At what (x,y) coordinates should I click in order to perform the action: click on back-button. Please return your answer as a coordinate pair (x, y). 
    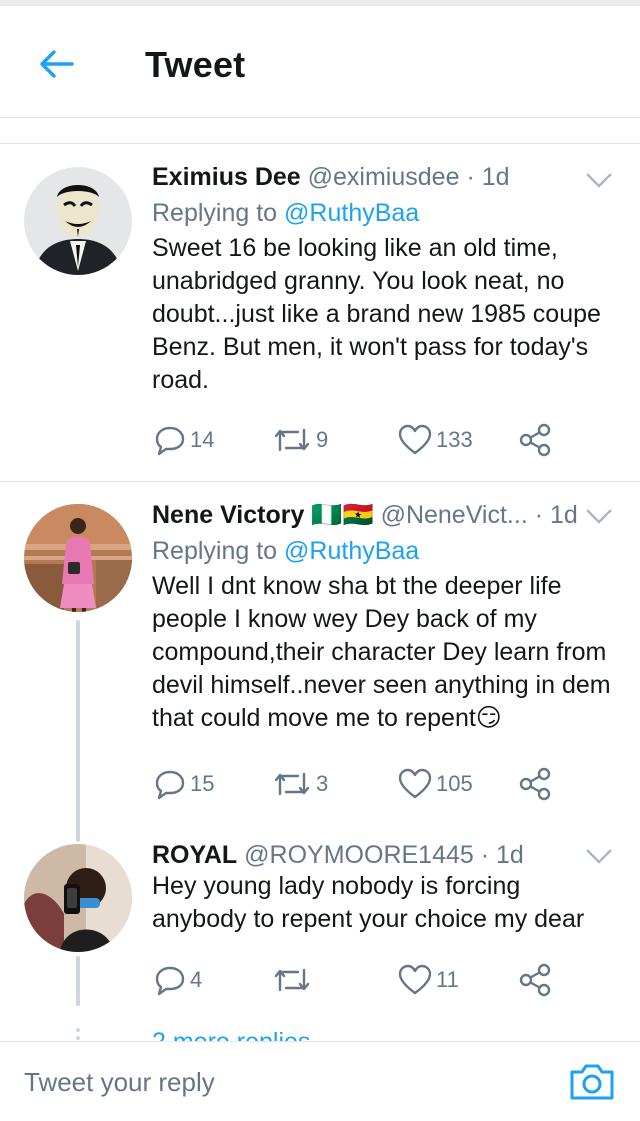
    Looking at the image, I should click on (56, 64).